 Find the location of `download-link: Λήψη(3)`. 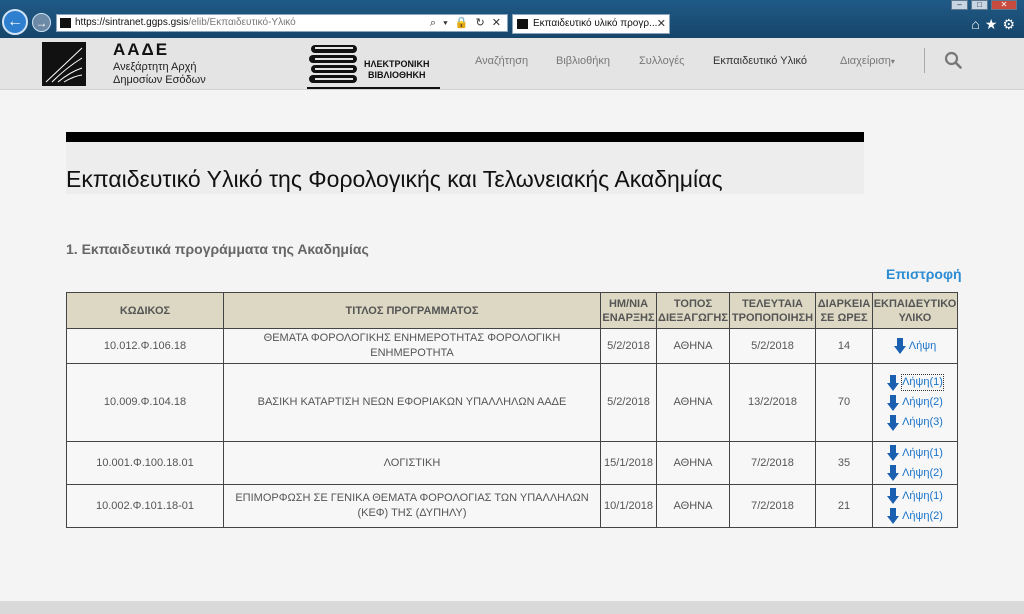

download-link: Λήψη(3) is located at coordinates (915, 423).